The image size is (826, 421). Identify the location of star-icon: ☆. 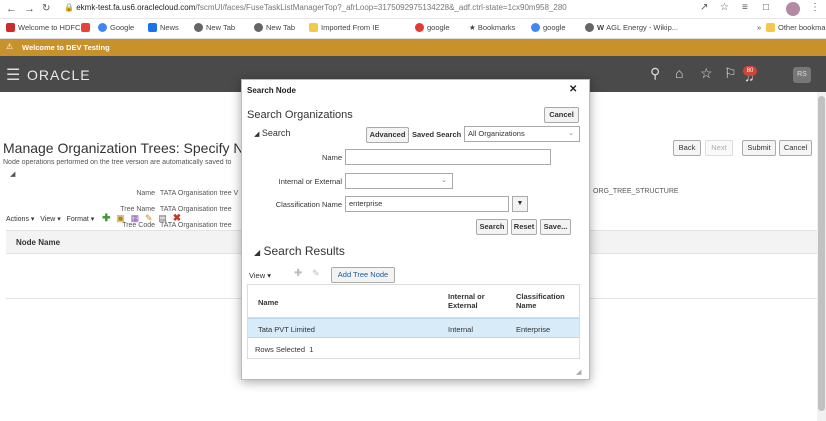
(724, 7).